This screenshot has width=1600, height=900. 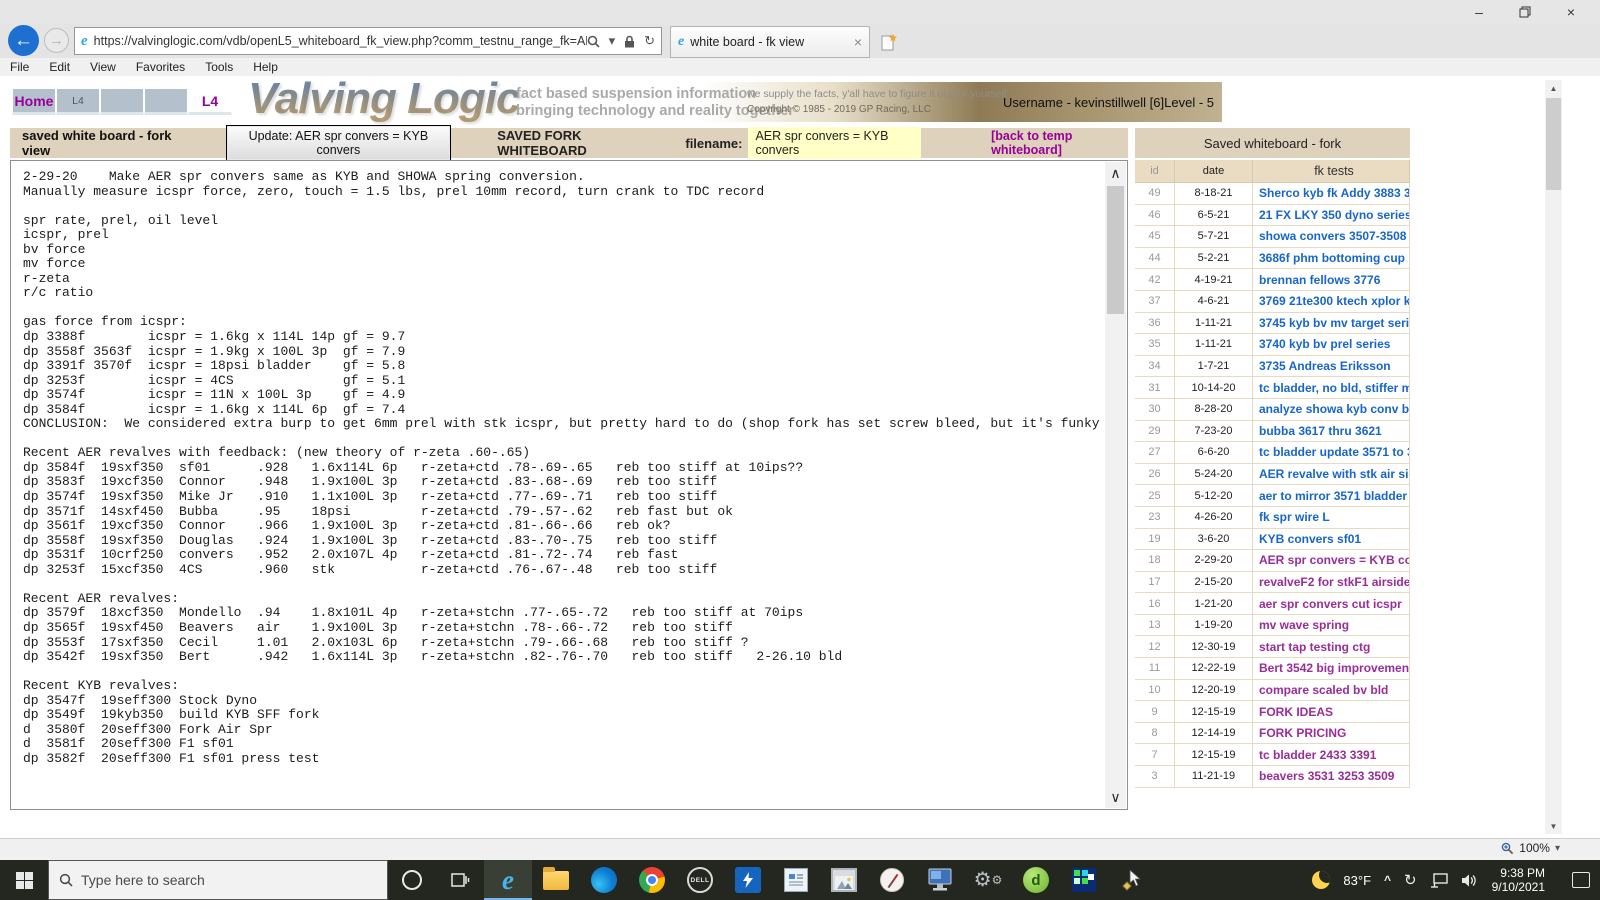 What do you see at coordinates (770, 42) in the screenshot?
I see `browser-tab: e white board - fk view ×` at bounding box center [770, 42].